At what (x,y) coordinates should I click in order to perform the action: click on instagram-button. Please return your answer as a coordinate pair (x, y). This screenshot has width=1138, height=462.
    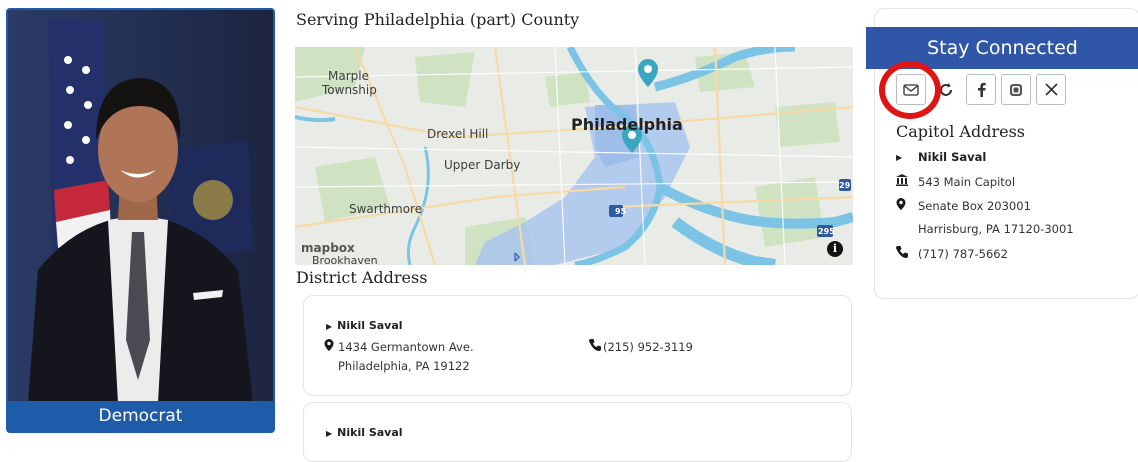
    Looking at the image, I should click on (1016, 89).